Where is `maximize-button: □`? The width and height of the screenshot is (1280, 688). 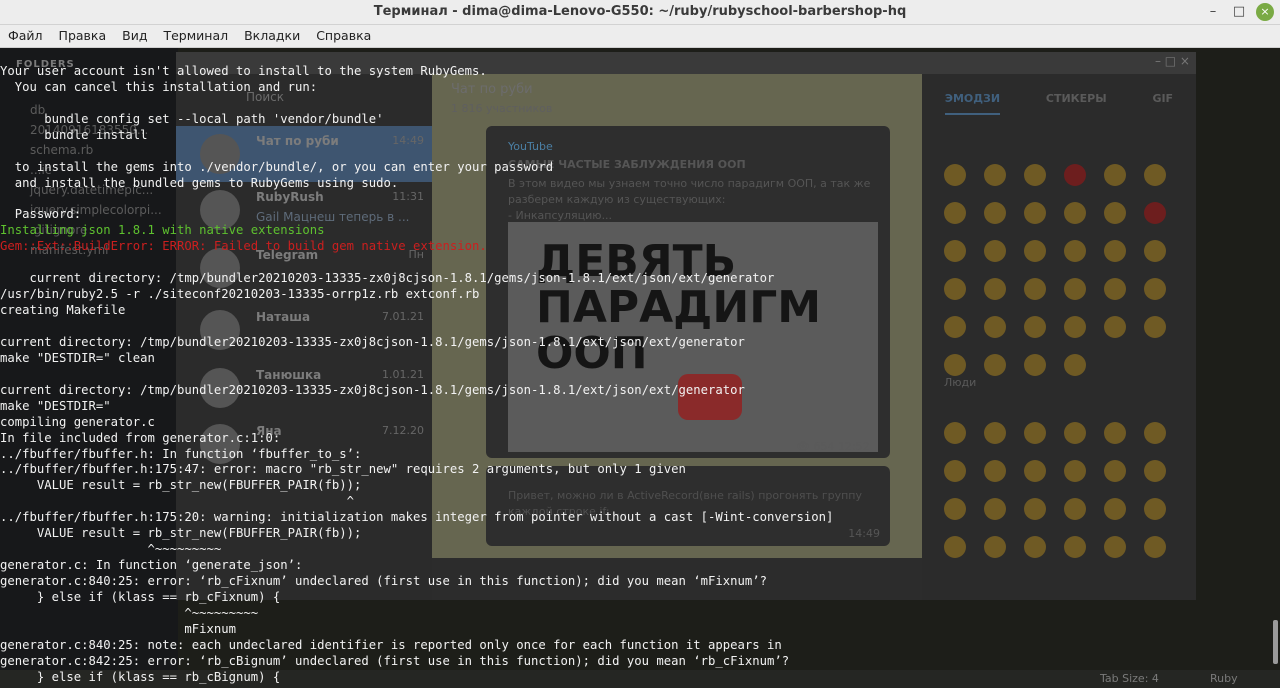 maximize-button: □ is located at coordinates (1239, 12).